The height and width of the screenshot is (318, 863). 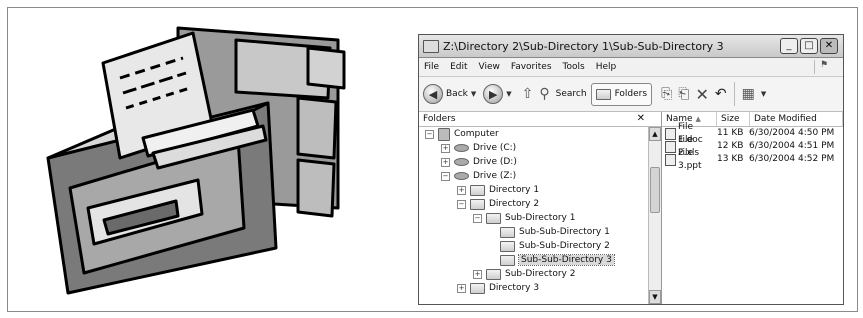 What do you see at coordinates (444, 134) in the screenshot?
I see `computer-icon` at bounding box center [444, 134].